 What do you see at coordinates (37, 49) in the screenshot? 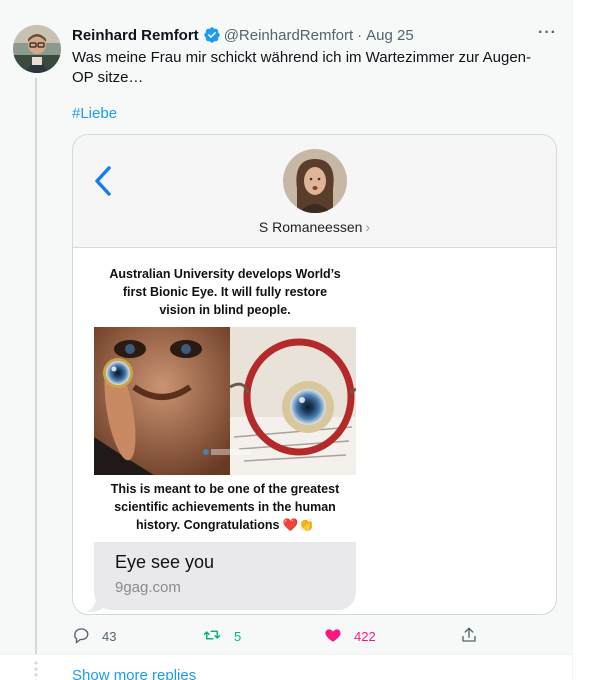
I see `author-avatar` at bounding box center [37, 49].